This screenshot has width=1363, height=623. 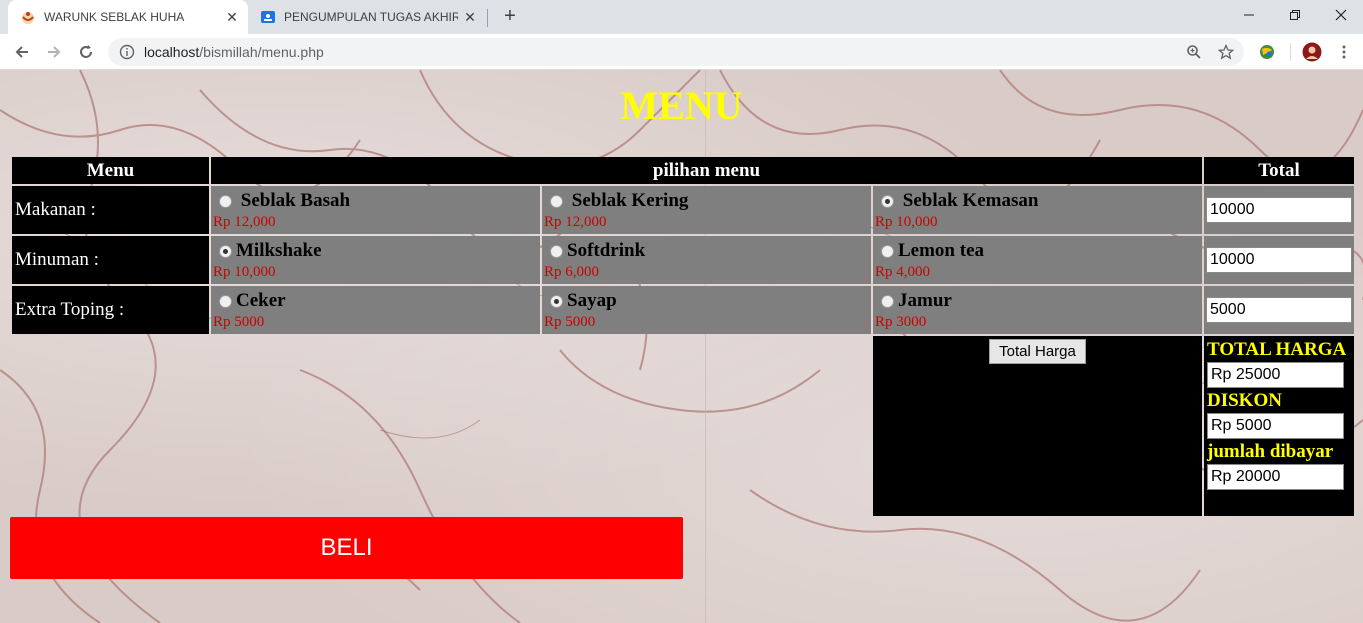 I want to click on back-icon, so click(x=21, y=52).